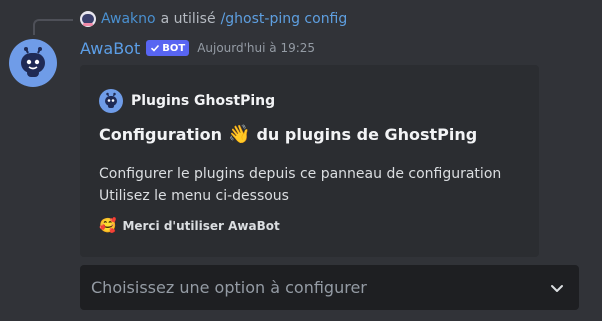  I want to click on embed-title: Configuration 👋 du plugins de GhostPing, so click(288, 134).